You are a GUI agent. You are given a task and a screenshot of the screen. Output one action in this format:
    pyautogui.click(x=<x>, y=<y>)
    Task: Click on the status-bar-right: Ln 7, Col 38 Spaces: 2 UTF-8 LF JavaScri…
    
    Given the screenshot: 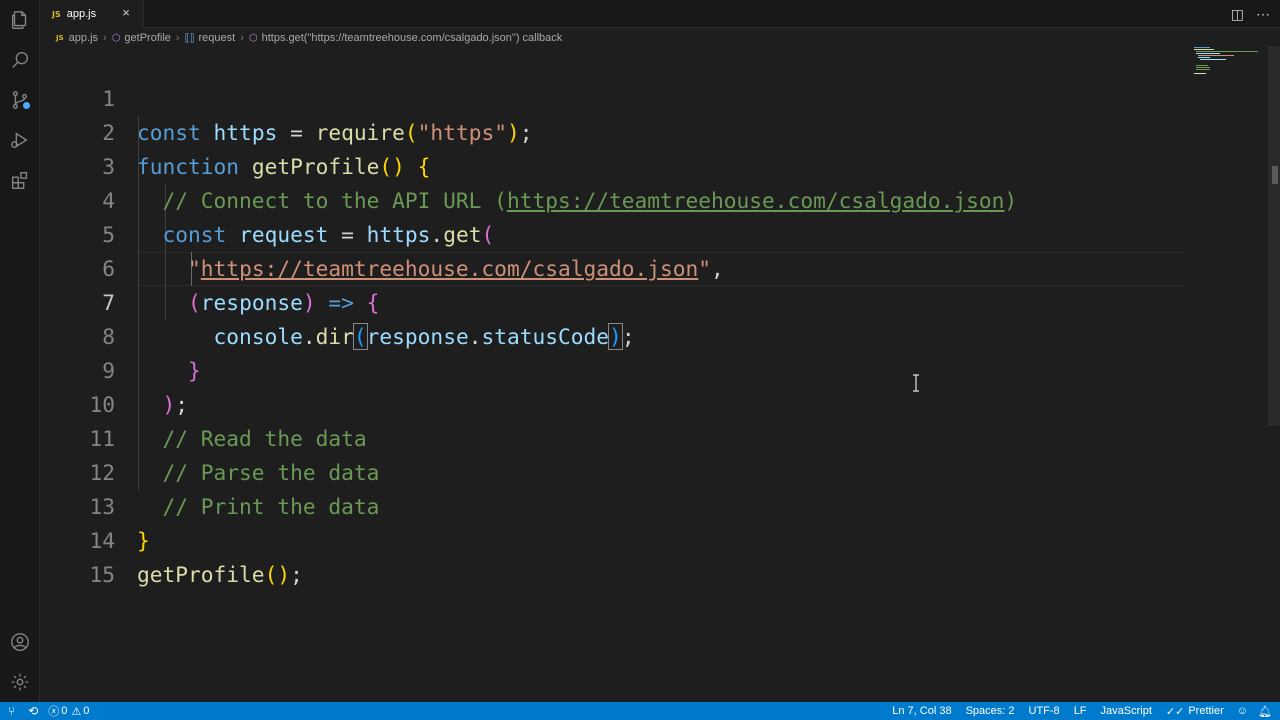 What is the action you would take?
    pyautogui.click(x=1082, y=711)
    